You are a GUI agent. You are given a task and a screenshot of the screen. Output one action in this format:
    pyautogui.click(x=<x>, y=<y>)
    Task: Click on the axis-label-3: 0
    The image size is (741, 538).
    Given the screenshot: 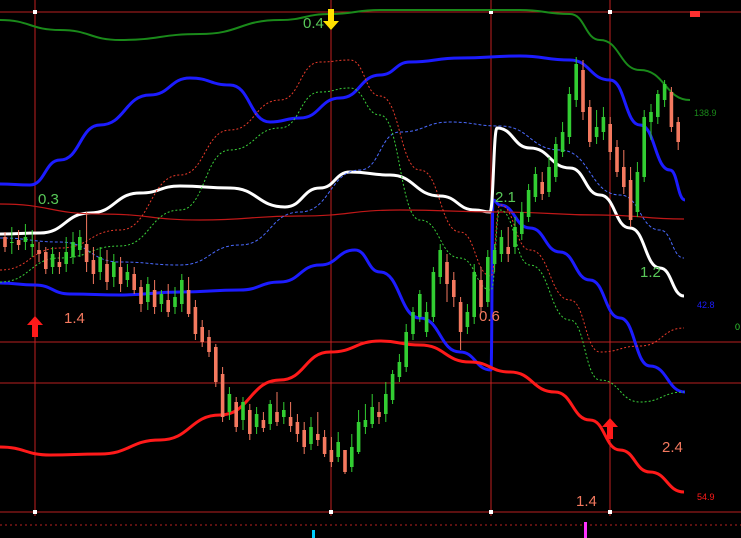 What is the action you would take?
    pyautogui.click(x=737, y=327)
    